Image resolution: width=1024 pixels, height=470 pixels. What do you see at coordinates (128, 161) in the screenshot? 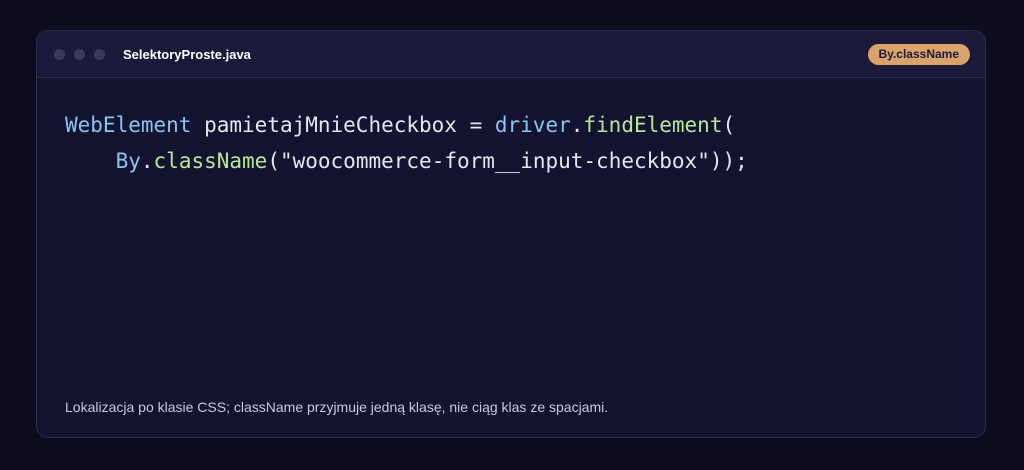
I see `code-token-class: By` at bounding box center [128, 161].